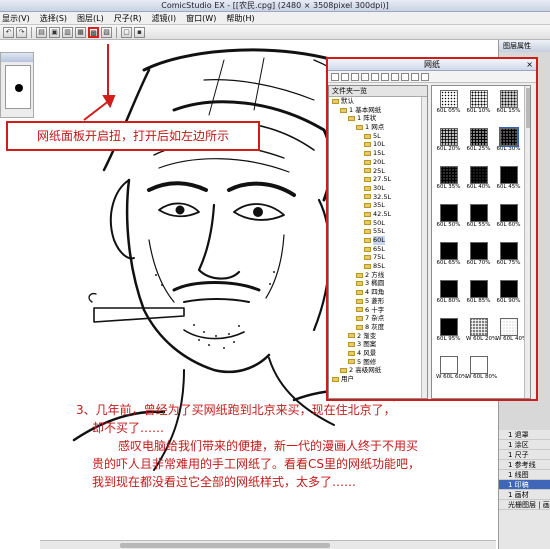 The height and width of the screenshot is (549, 550). Describe the element at coordinates (345, 76) in the screenshot. I see `up-folder-icon` at that location.